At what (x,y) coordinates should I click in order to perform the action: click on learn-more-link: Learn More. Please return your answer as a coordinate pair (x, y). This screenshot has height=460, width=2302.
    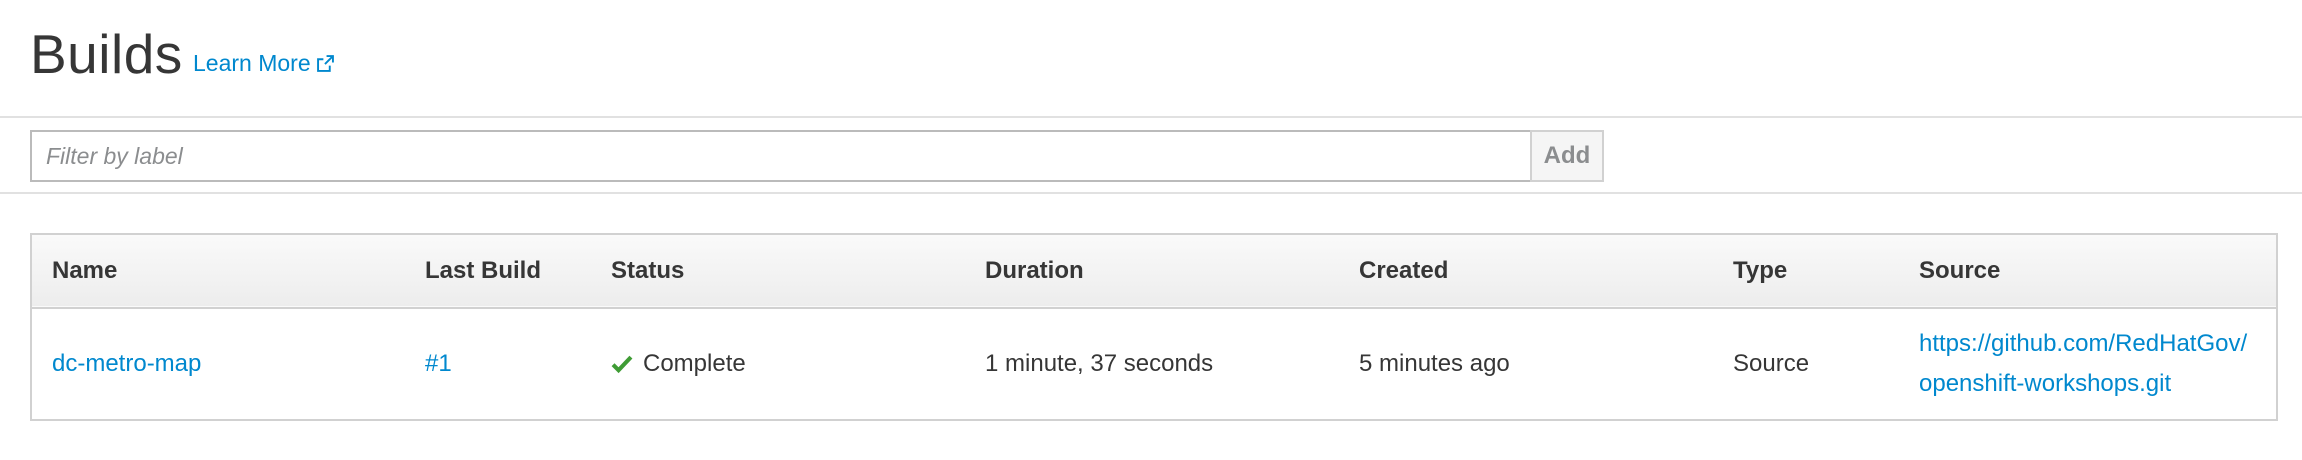
    Looking at the image, I should click on (263, 63).